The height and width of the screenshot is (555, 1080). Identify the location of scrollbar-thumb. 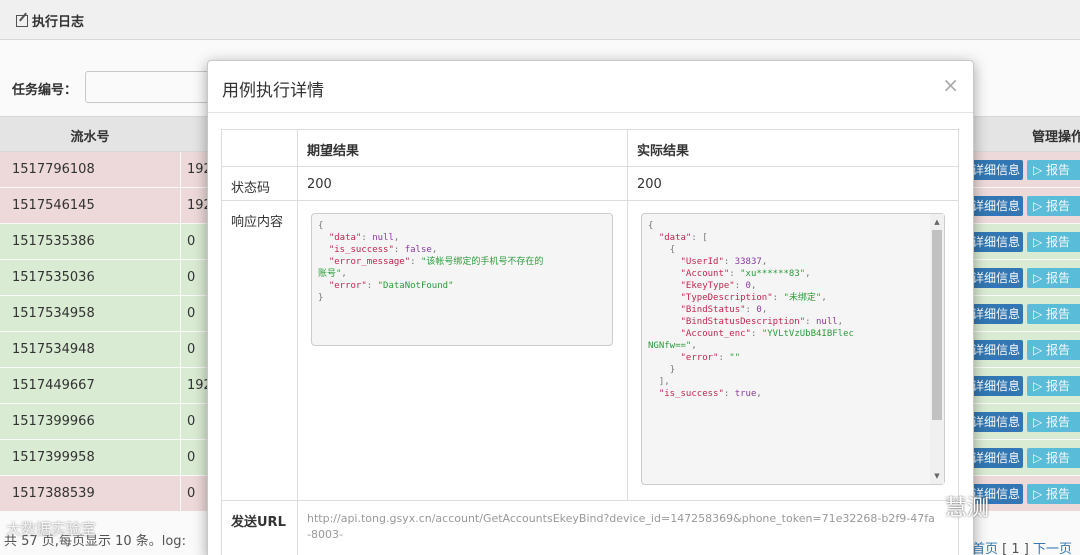
(937, 325).